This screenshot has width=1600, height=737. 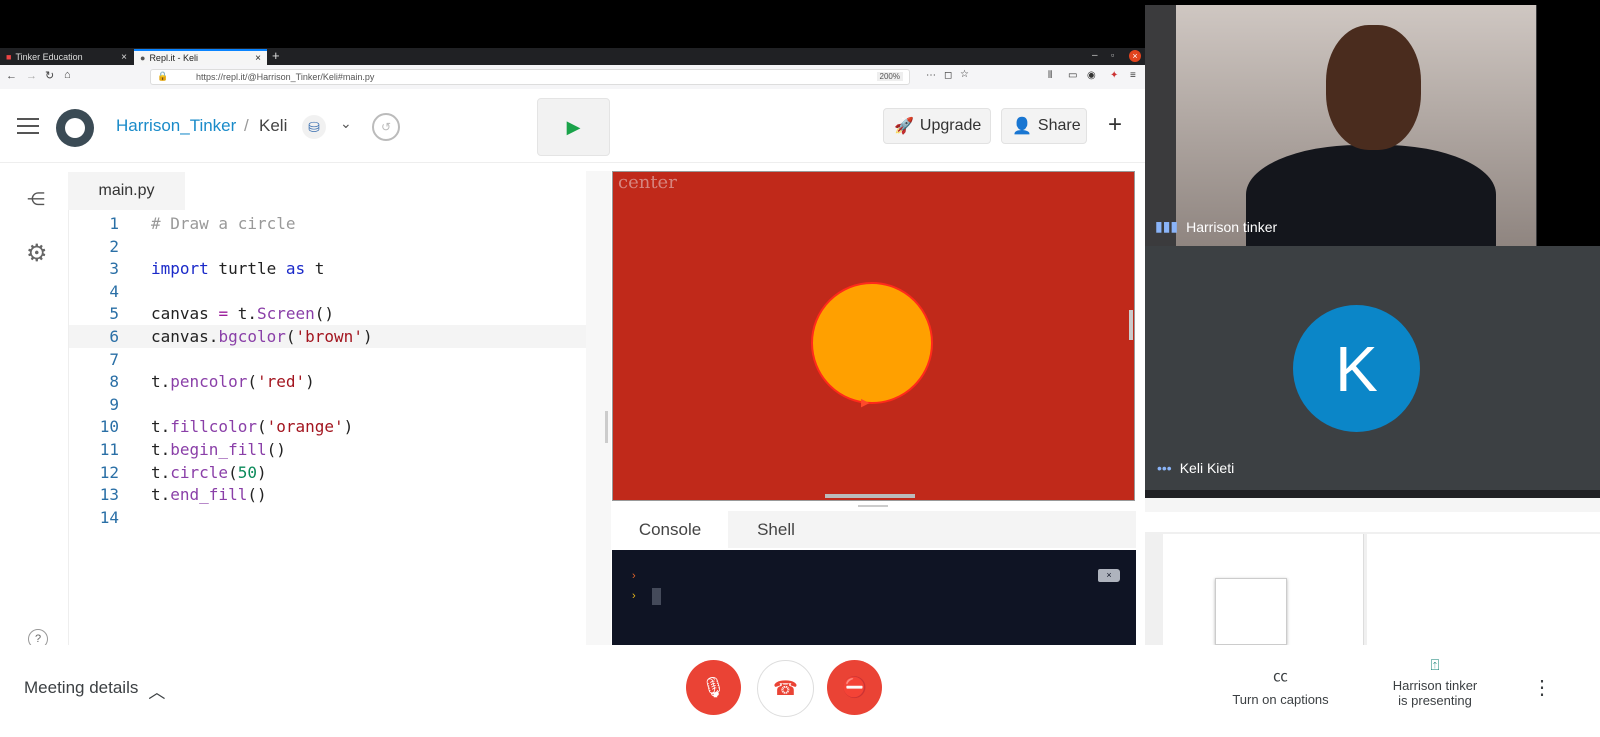 What do you see at coordinates (276, 55) in the screenshot?
I see `new-tab-icon: +` at bounding box center [276, 55].